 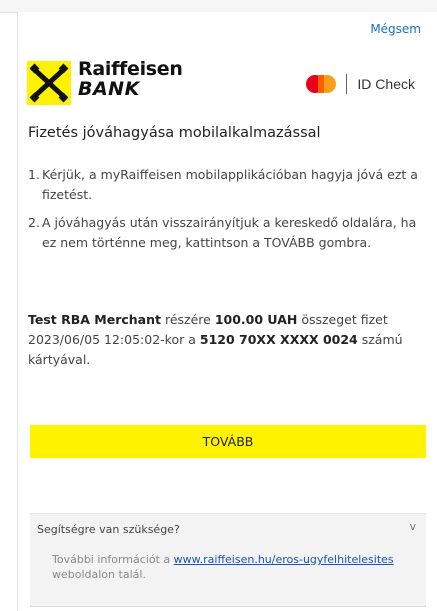 What do you see at coordinates (94, 339) in the screenshot?
I see `payment-datetime: 2023/06/05 12:05:02` at bounding box center [94, 339].